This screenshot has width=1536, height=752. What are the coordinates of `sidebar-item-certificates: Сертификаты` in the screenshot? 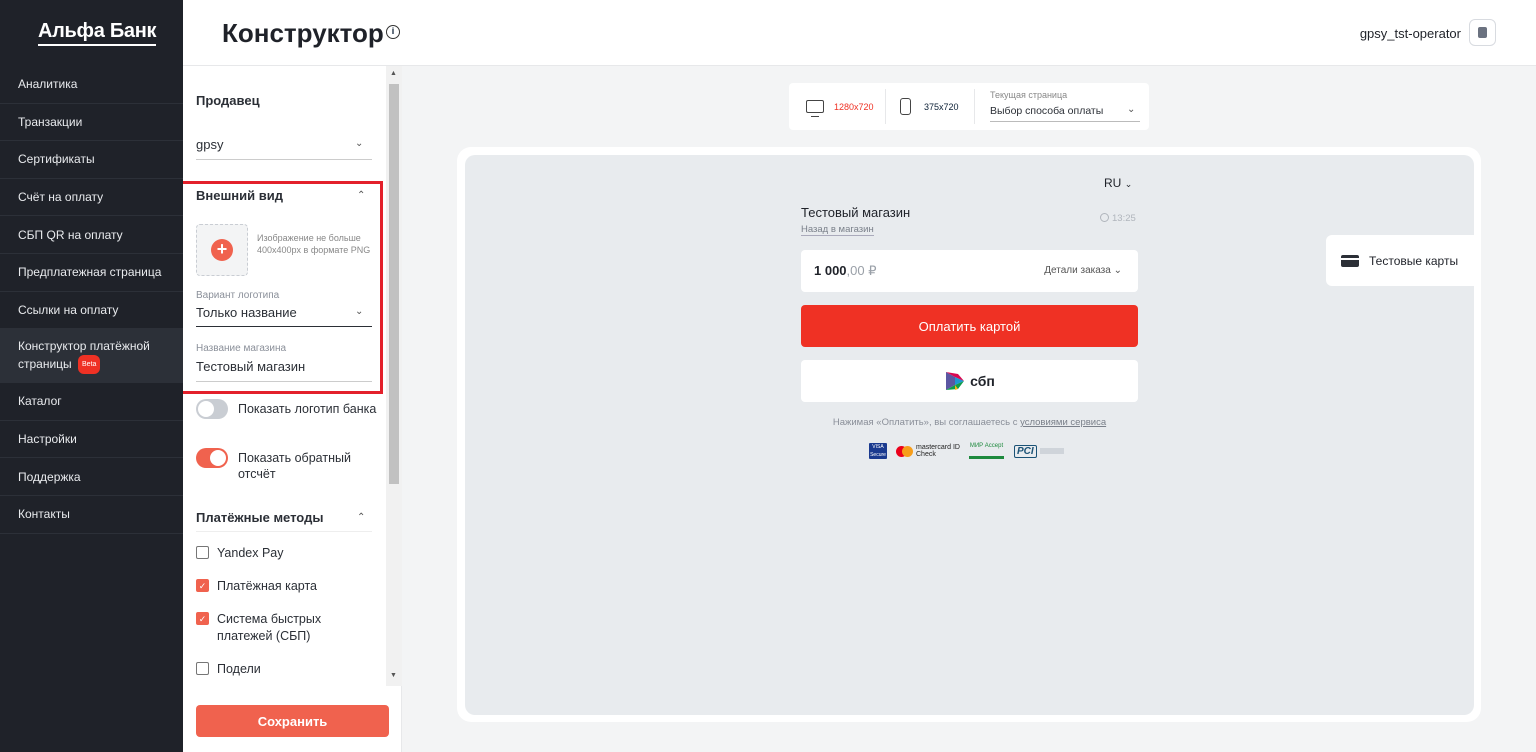 It's located at (91, 160).